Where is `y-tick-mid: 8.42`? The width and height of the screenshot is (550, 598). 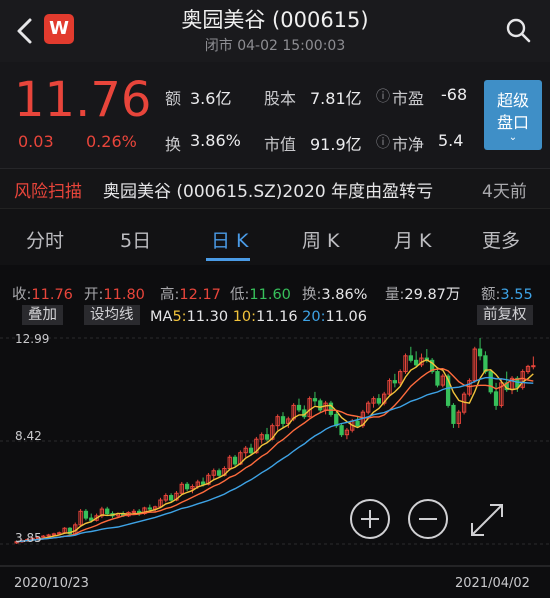
y-tick-mid: 8.42 is located at coordinates (28, 436).